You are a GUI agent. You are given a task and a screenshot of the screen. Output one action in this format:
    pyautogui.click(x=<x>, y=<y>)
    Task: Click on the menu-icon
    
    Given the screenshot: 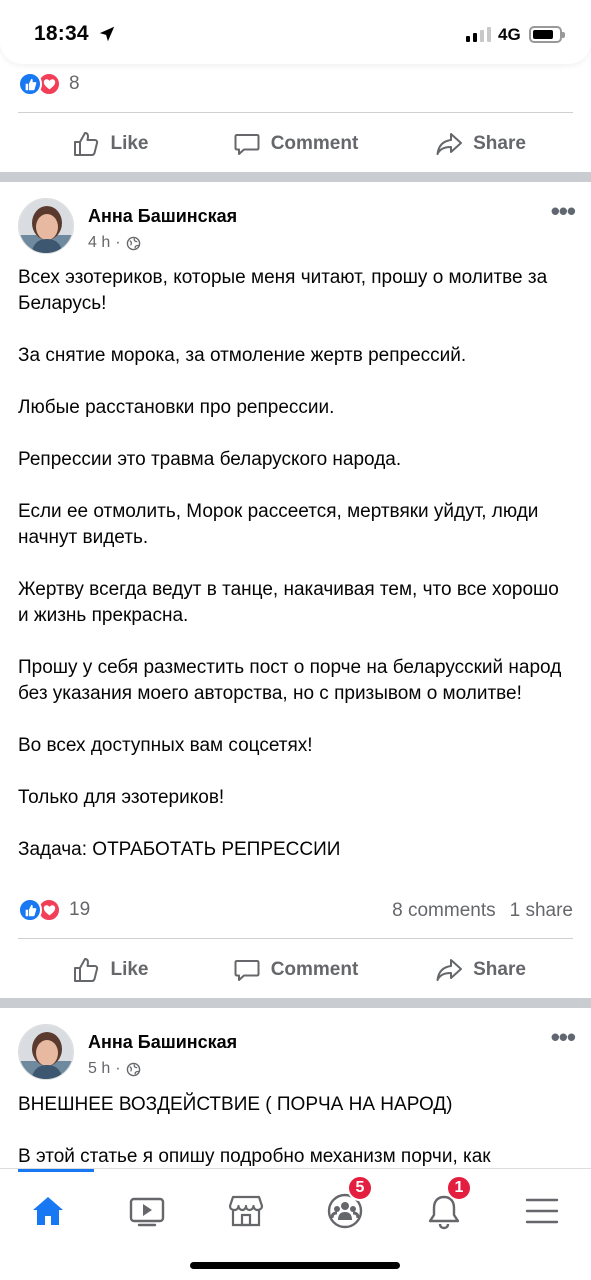 What is the action you would take?
    pyautogui.click(x=542, y=1211)
    